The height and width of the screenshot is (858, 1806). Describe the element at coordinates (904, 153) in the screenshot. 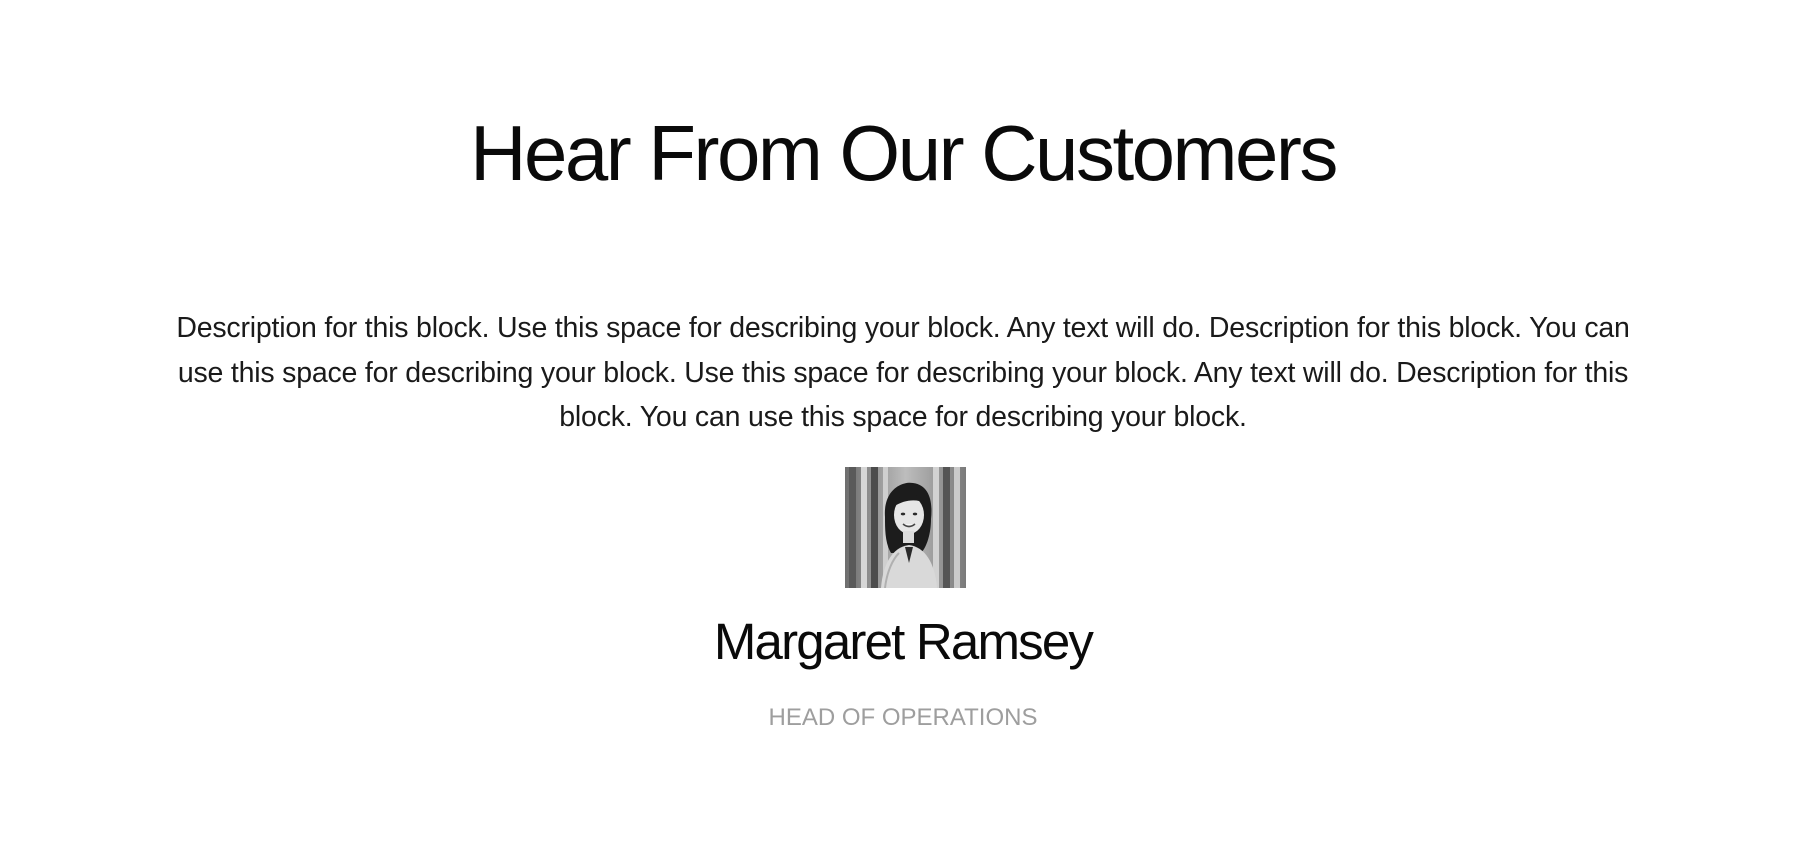

I see `section-title: Hear From Our Customers` at that location.